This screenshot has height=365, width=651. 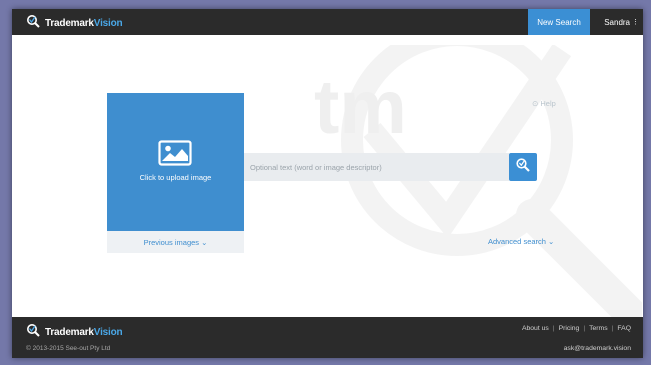 I want to click on terms-link: Terms, so click(x=598, y=328).